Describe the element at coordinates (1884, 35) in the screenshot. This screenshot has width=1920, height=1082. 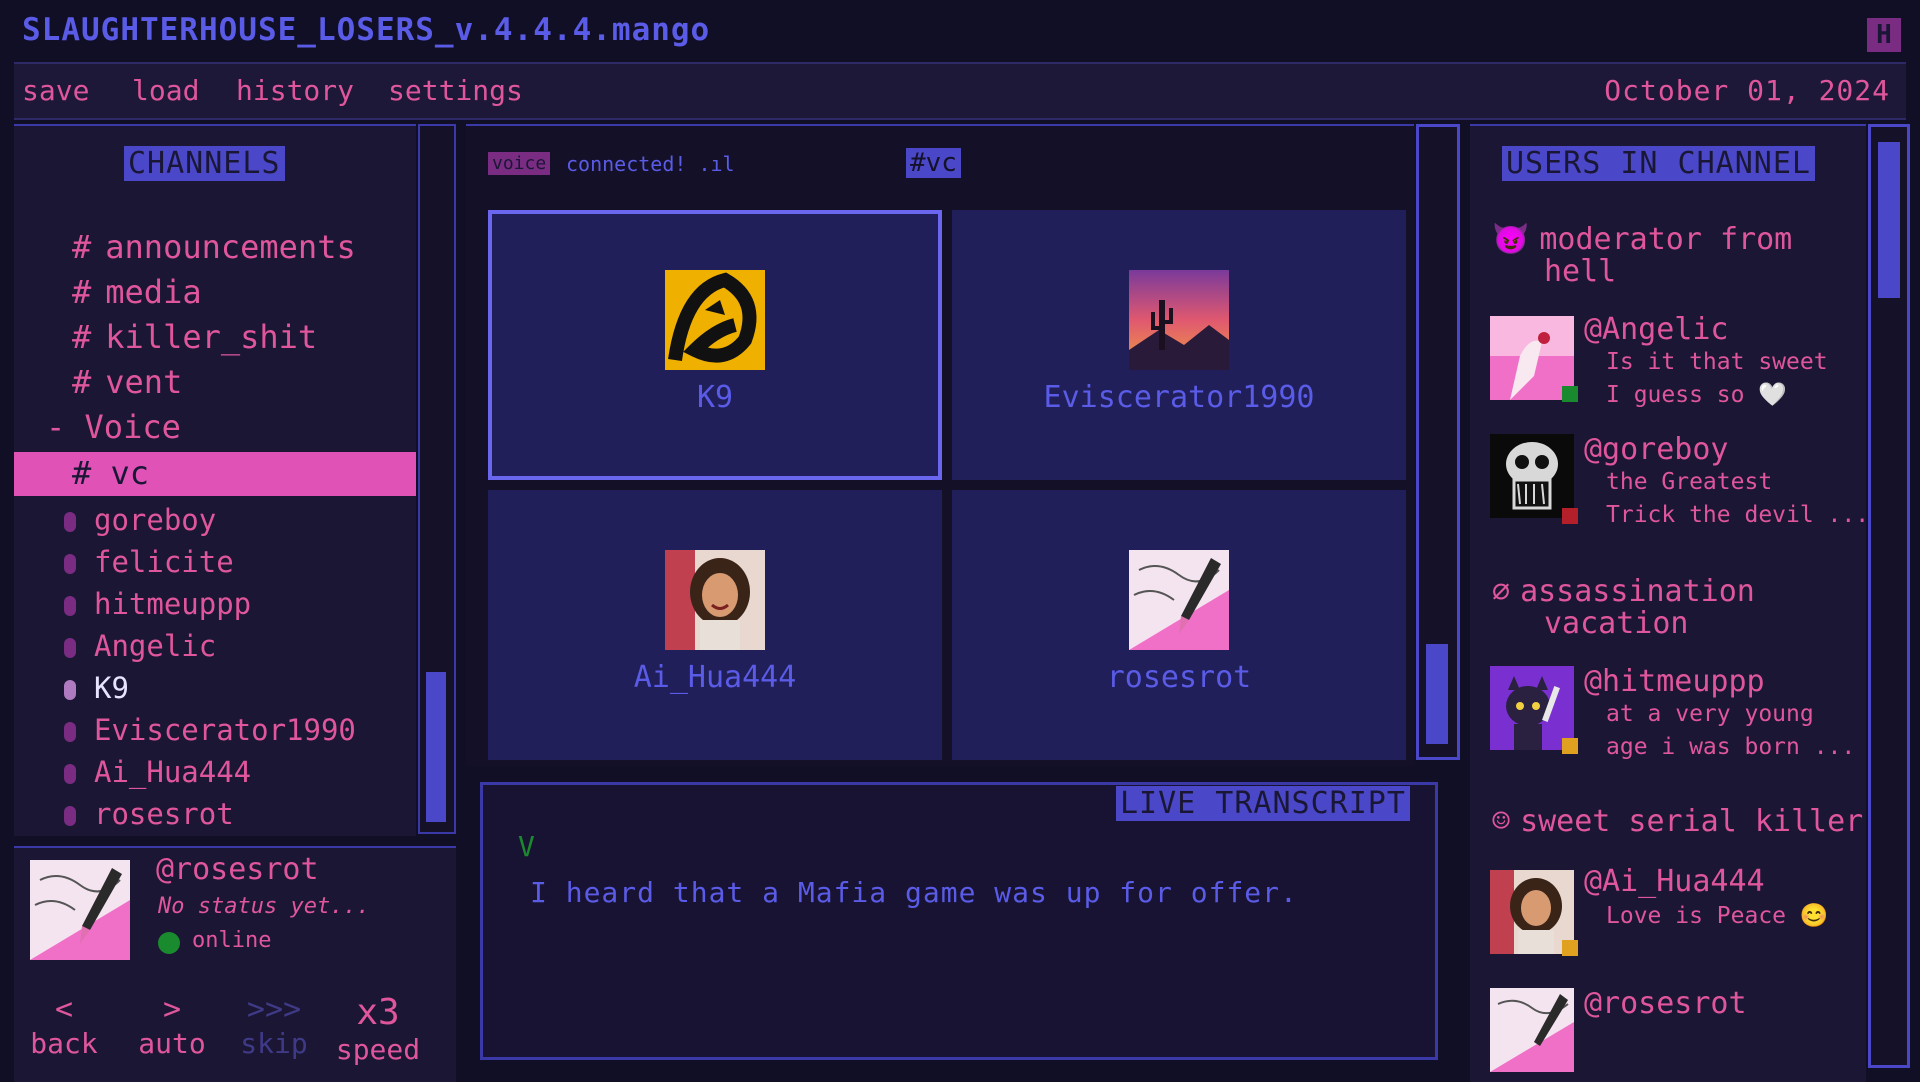
I see `close-button: H` at that location.